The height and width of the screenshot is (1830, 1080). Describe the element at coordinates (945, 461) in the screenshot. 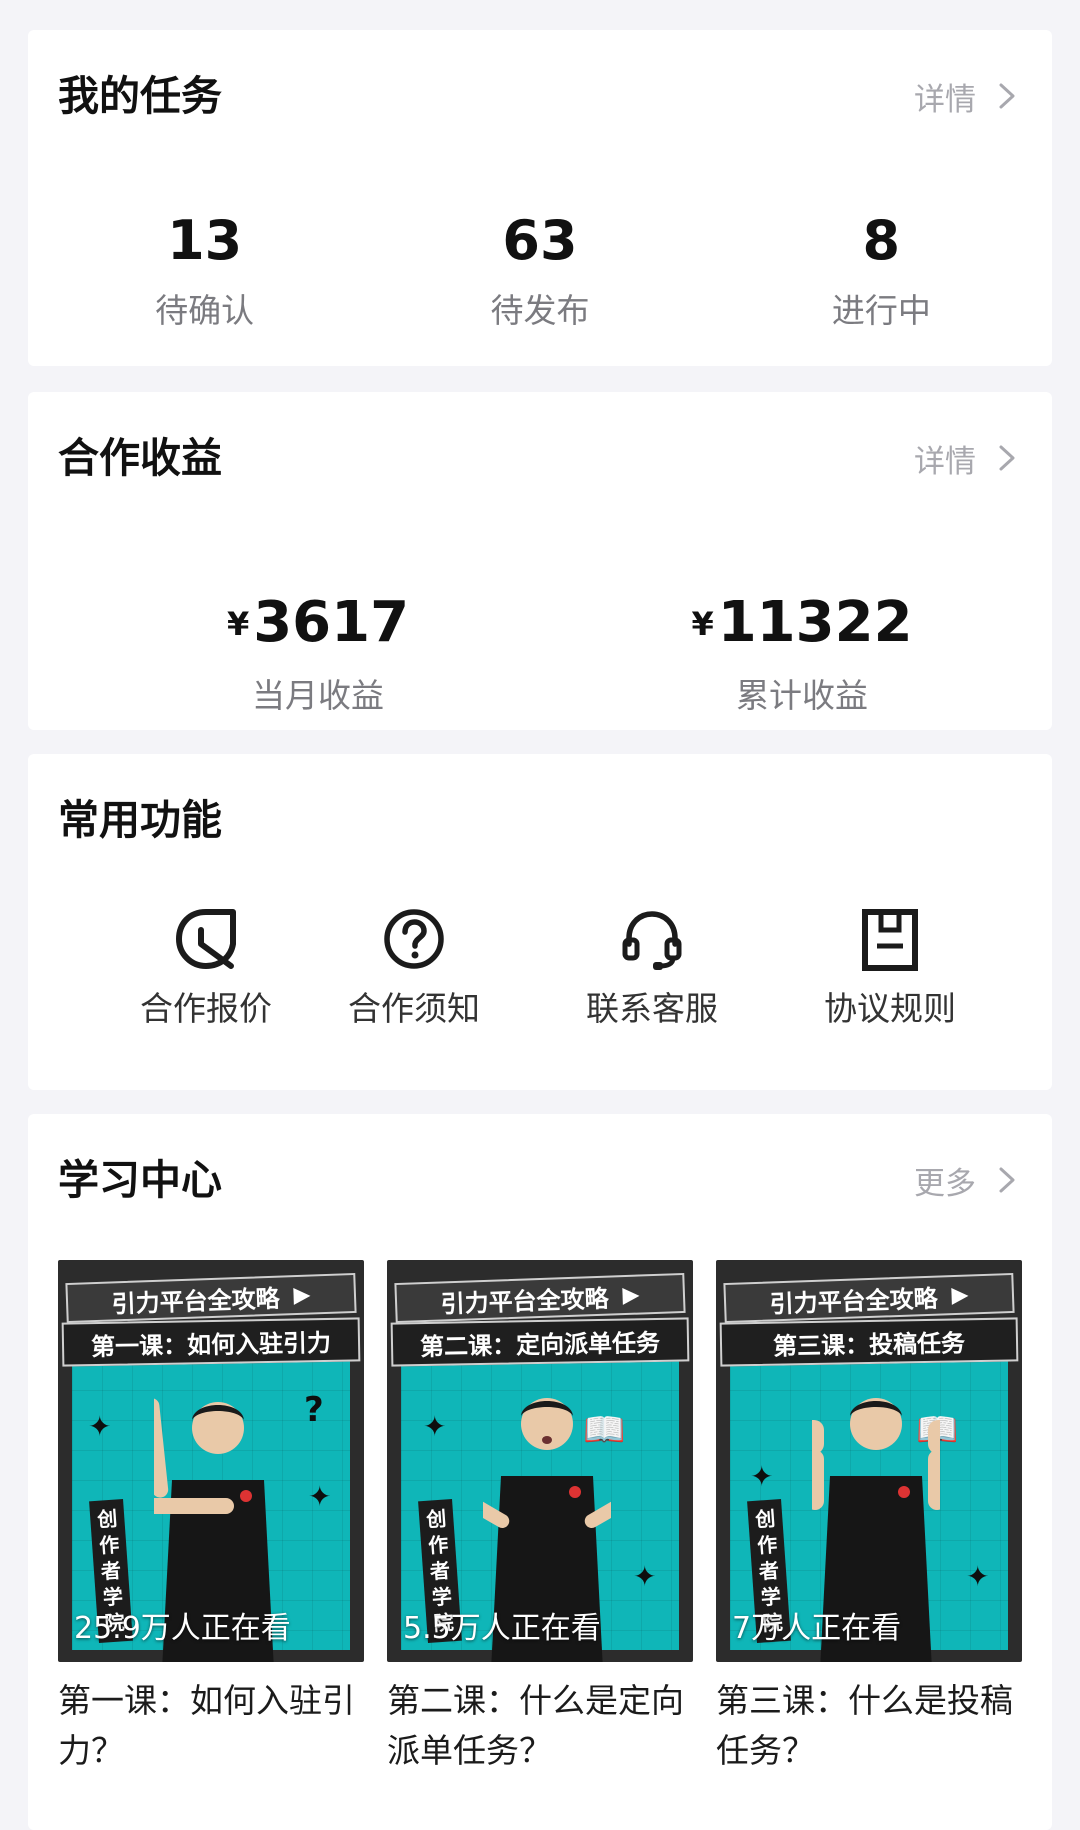

I see `earnings-detail-label: 详情` at that location.